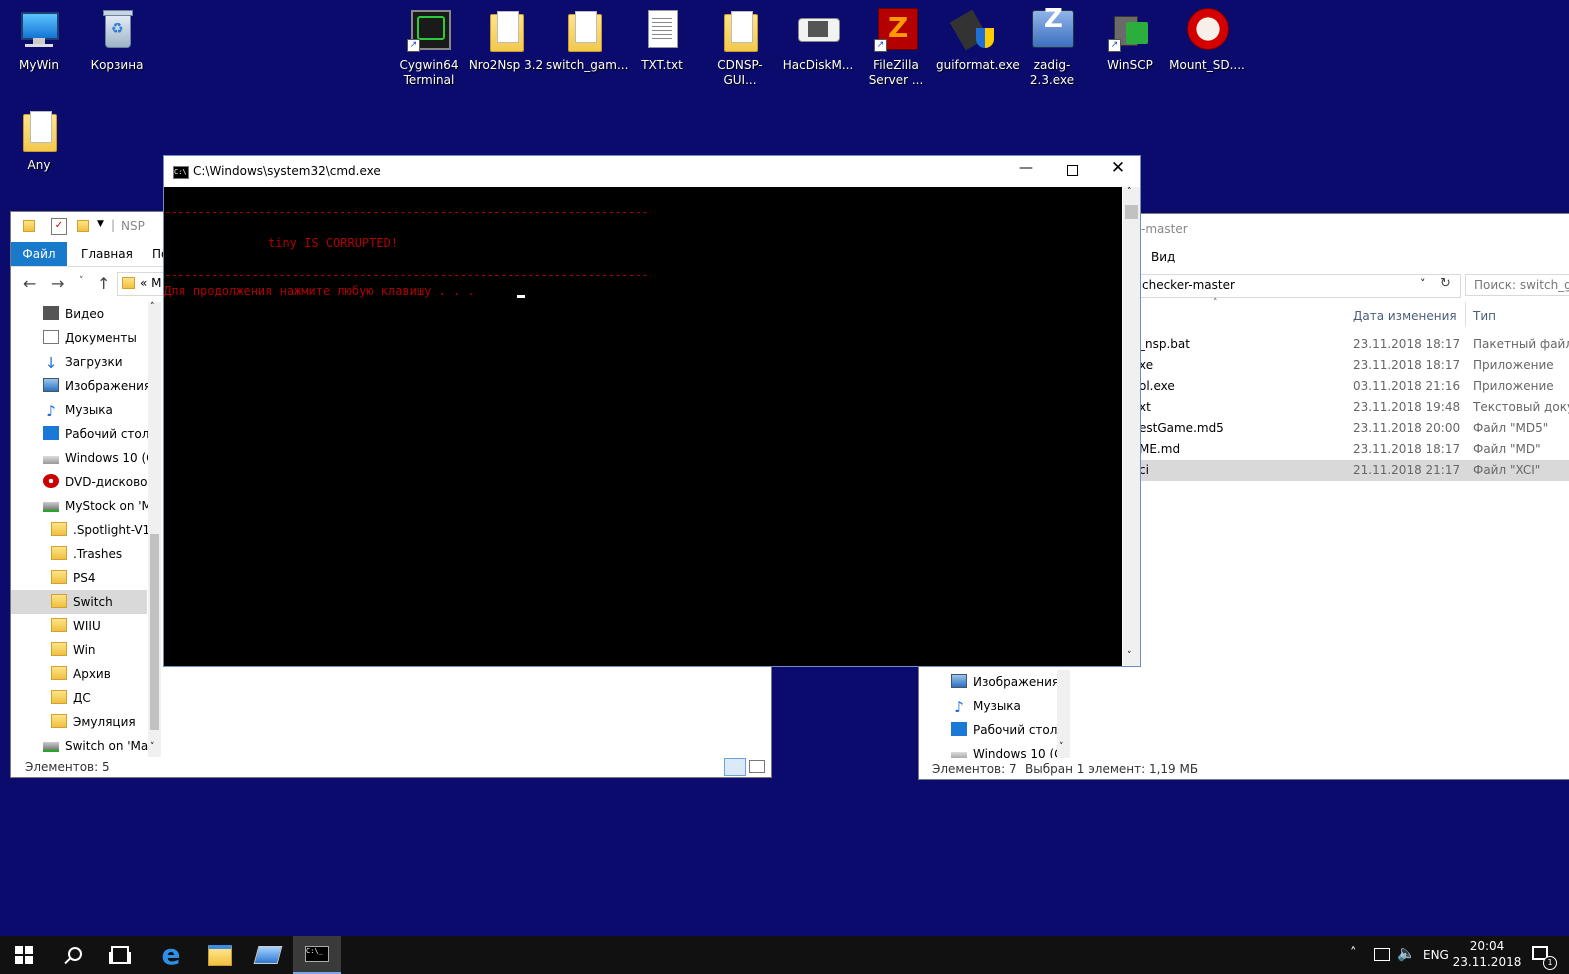 This screenshot has width=1569, height=974. I want to click on search-box: Поиск: switch_ga, so click(1517, 285).